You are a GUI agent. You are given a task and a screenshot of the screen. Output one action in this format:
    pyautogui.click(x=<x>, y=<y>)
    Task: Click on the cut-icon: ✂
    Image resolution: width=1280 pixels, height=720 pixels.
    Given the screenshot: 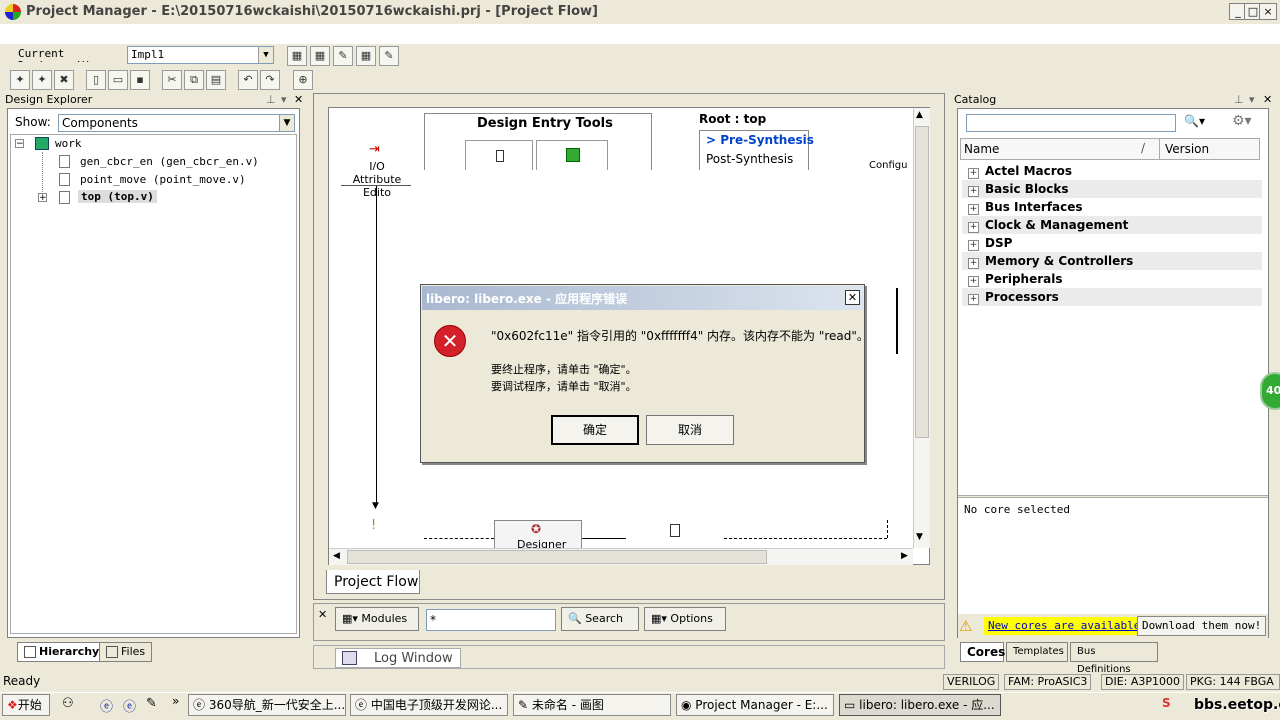 What is the action you would take?
    pyautogui.click(x=172, y=80)
    